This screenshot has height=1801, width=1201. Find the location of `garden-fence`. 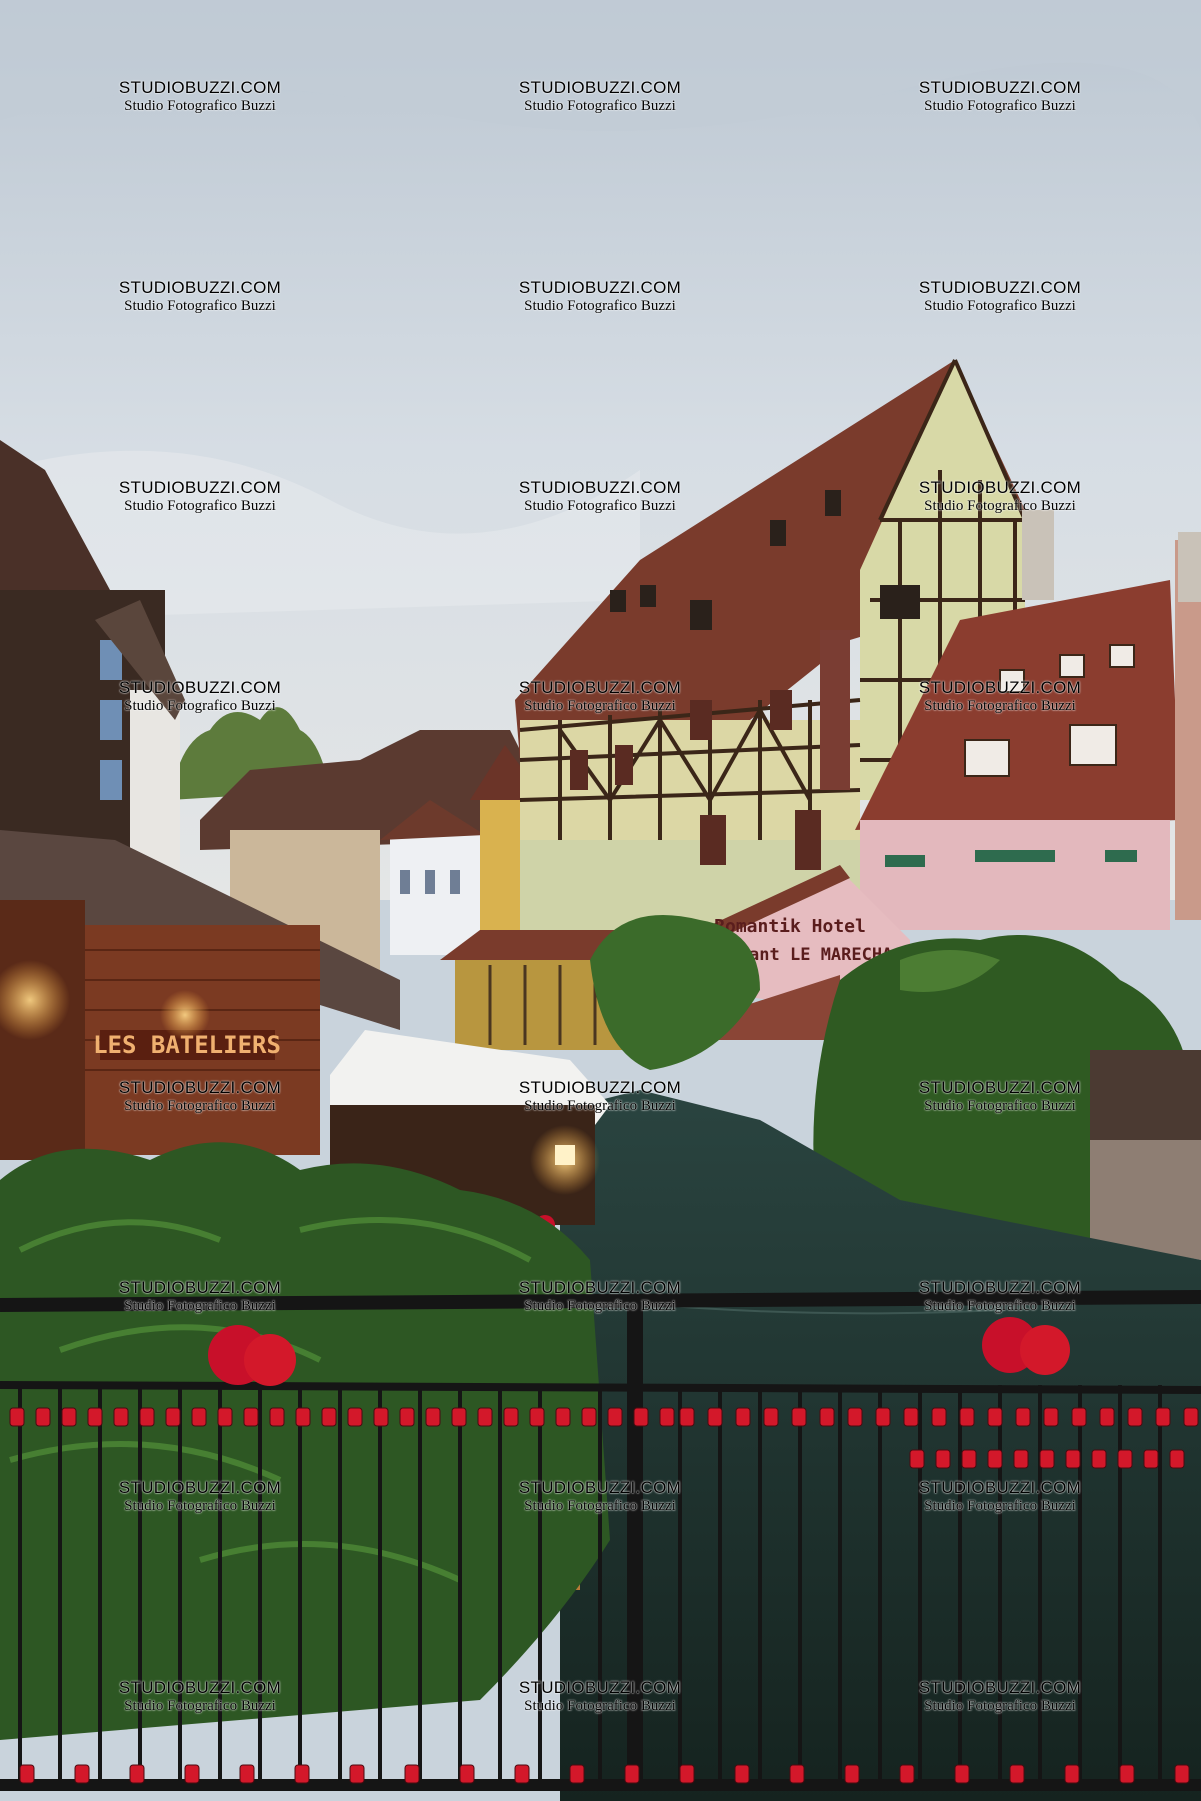

garden-fence is located at coordinates (1145, 1095).